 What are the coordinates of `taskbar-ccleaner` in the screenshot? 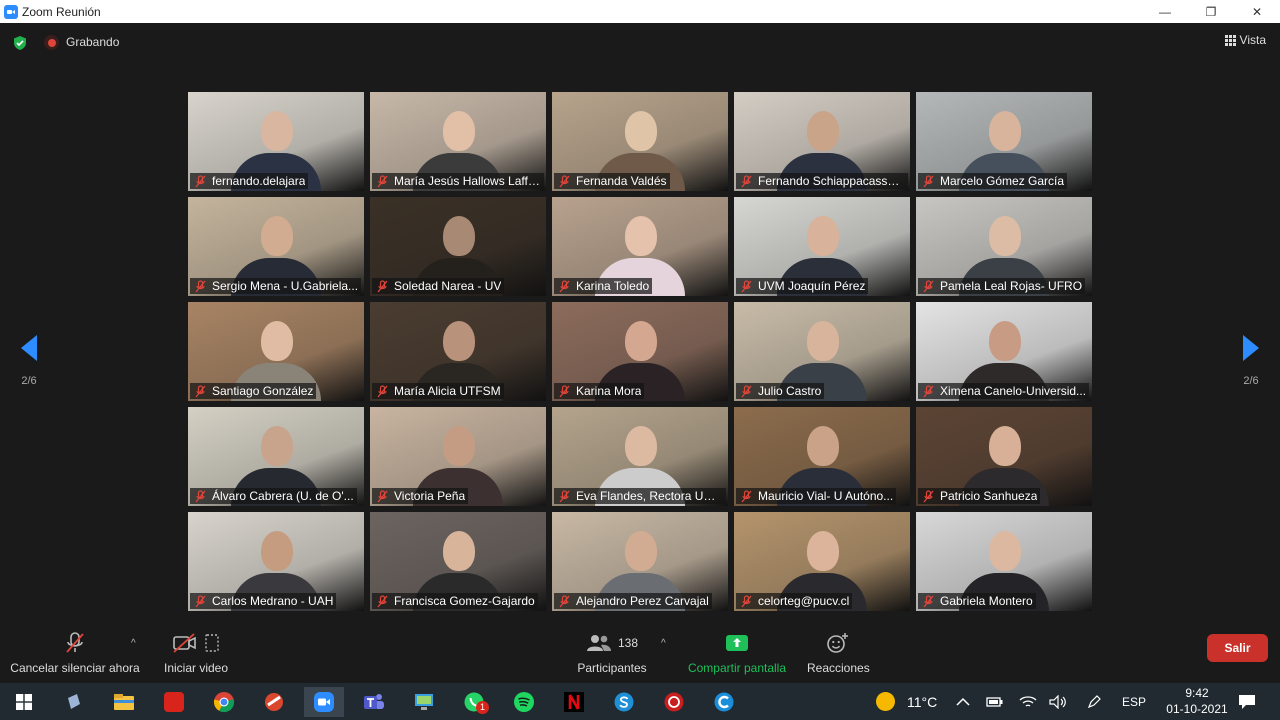 It's located at (274, 702).